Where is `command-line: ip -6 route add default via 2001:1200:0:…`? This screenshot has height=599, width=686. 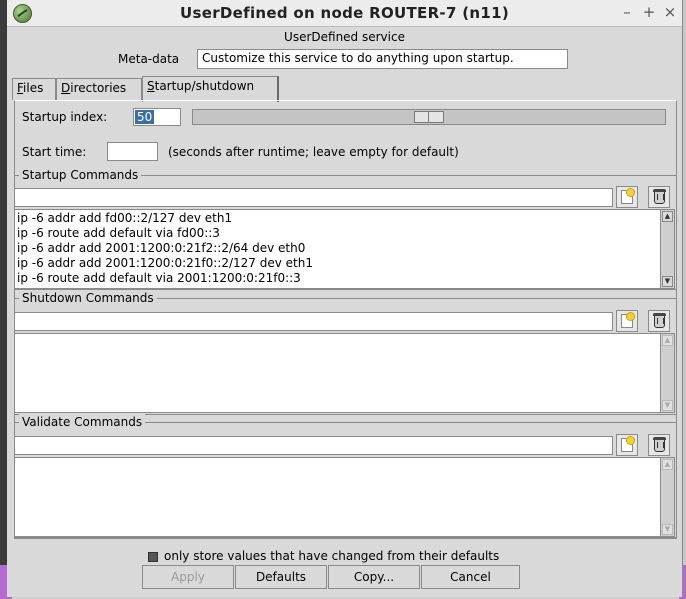 command-line: ip -6 route add default via 2001:1200:0:… is located at coordinates (159, 278).